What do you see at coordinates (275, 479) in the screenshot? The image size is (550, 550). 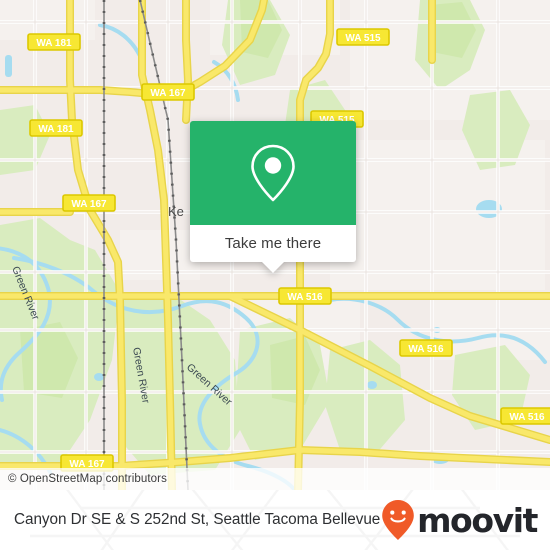 I see `map-attribution: © OpenStreetMap contributors` at bounding box center [275, 479].